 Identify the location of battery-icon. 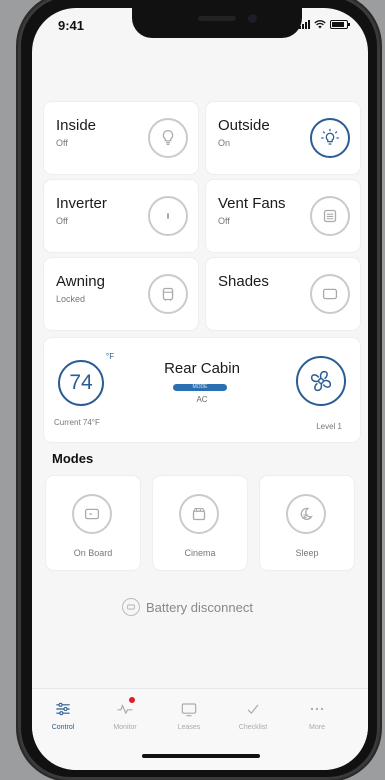
(340, 24).